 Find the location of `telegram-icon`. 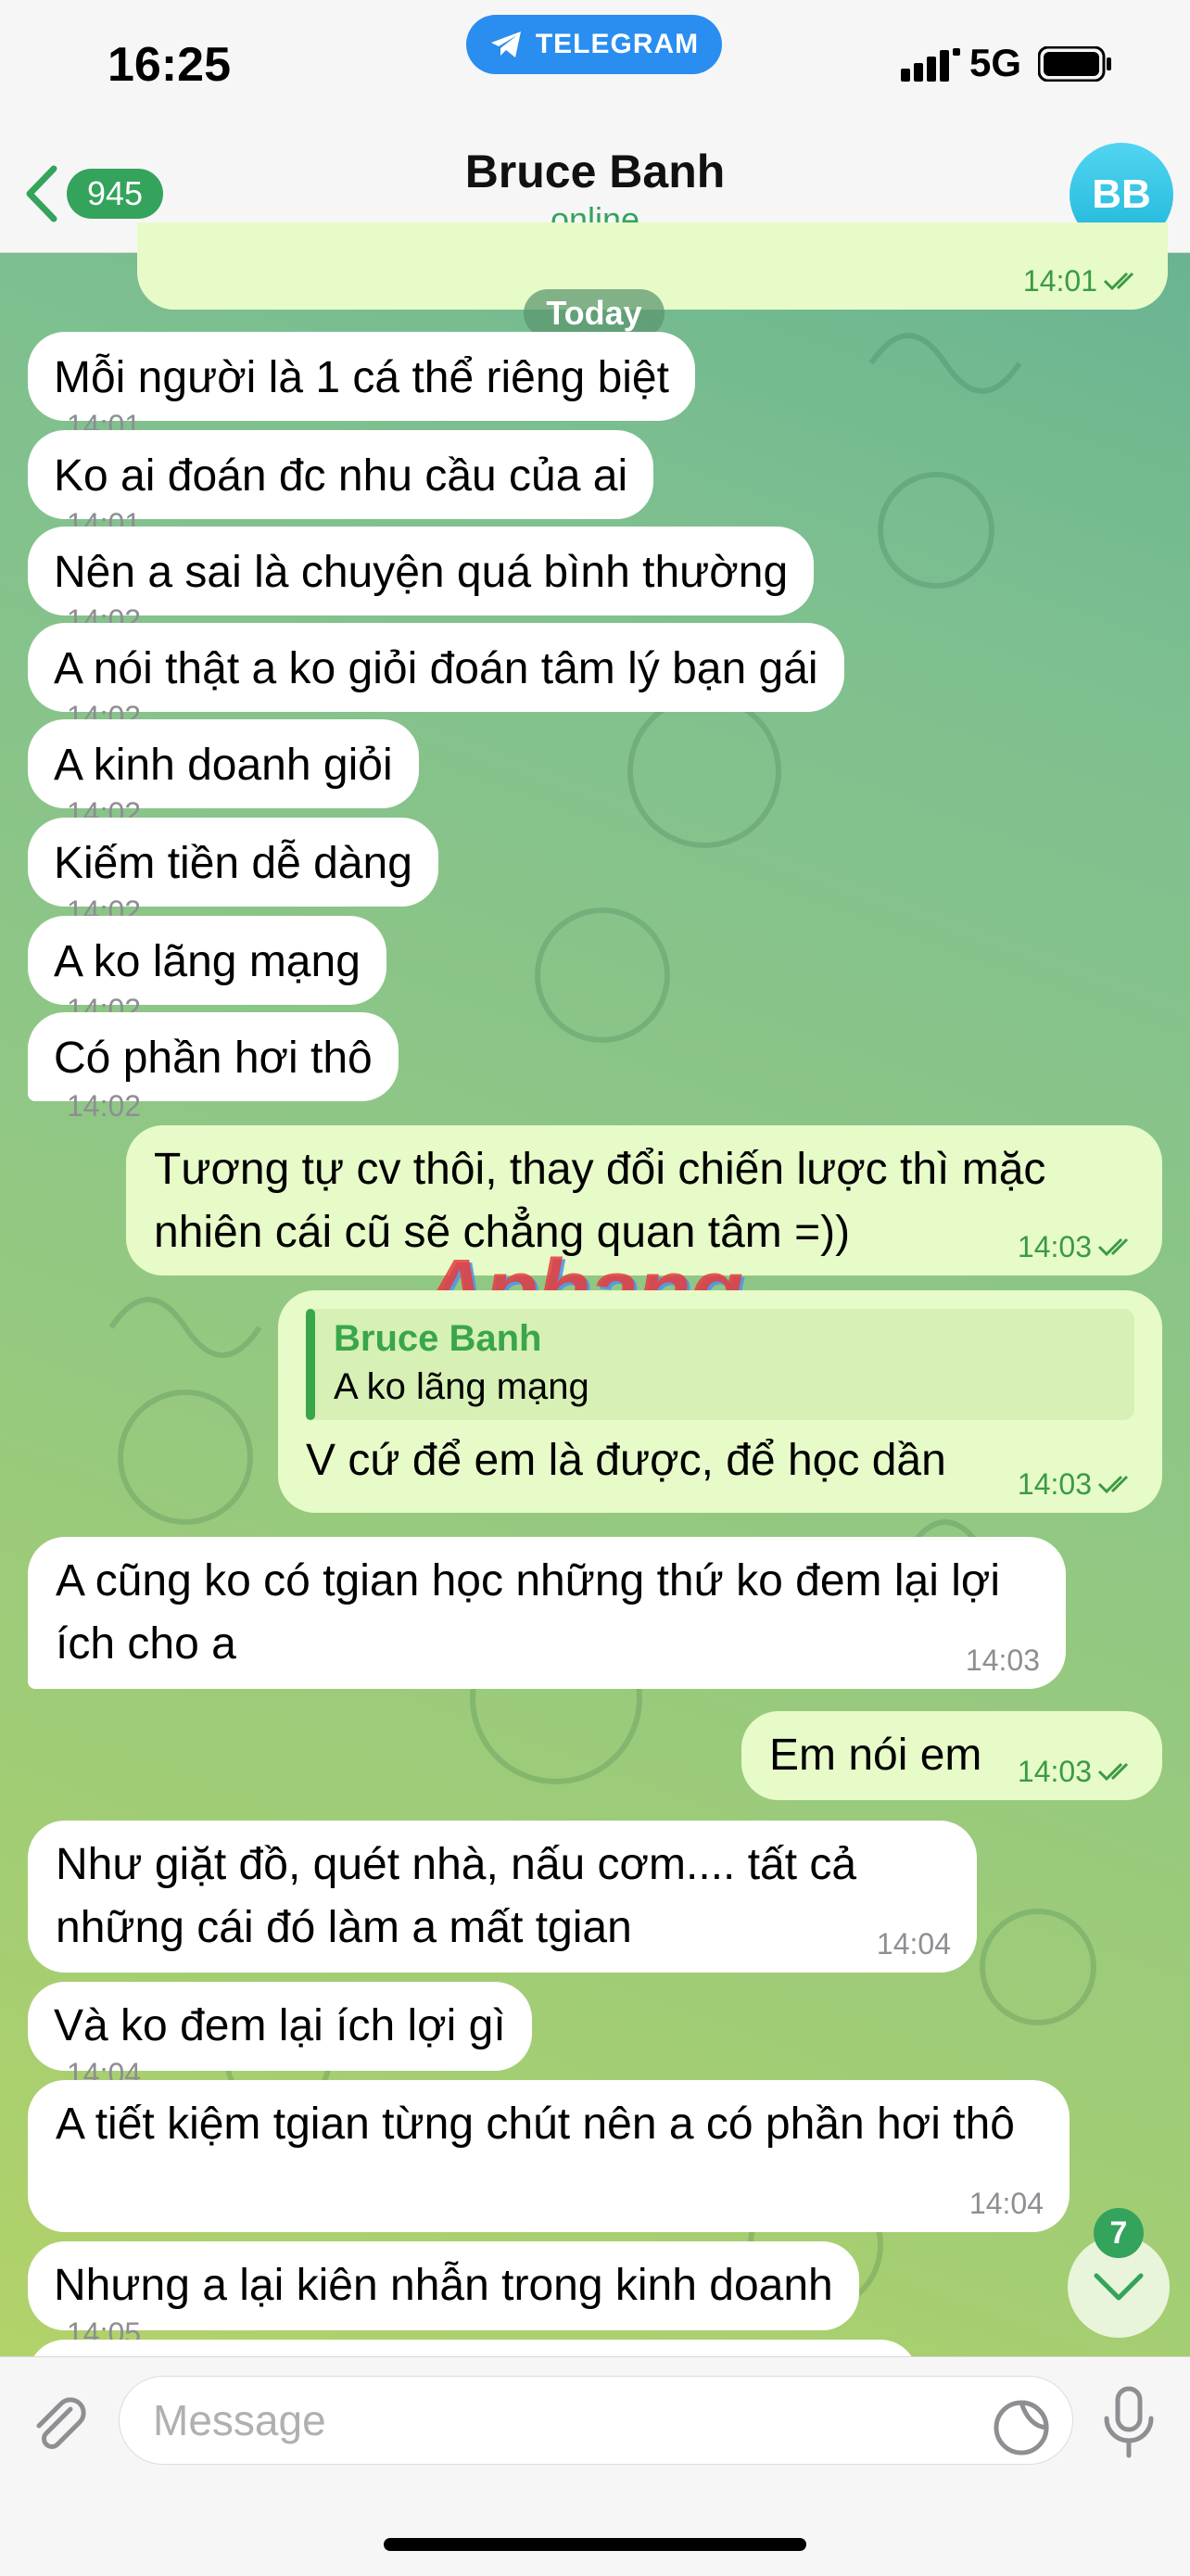

telegram-icon is located at coordinates (505, 44).